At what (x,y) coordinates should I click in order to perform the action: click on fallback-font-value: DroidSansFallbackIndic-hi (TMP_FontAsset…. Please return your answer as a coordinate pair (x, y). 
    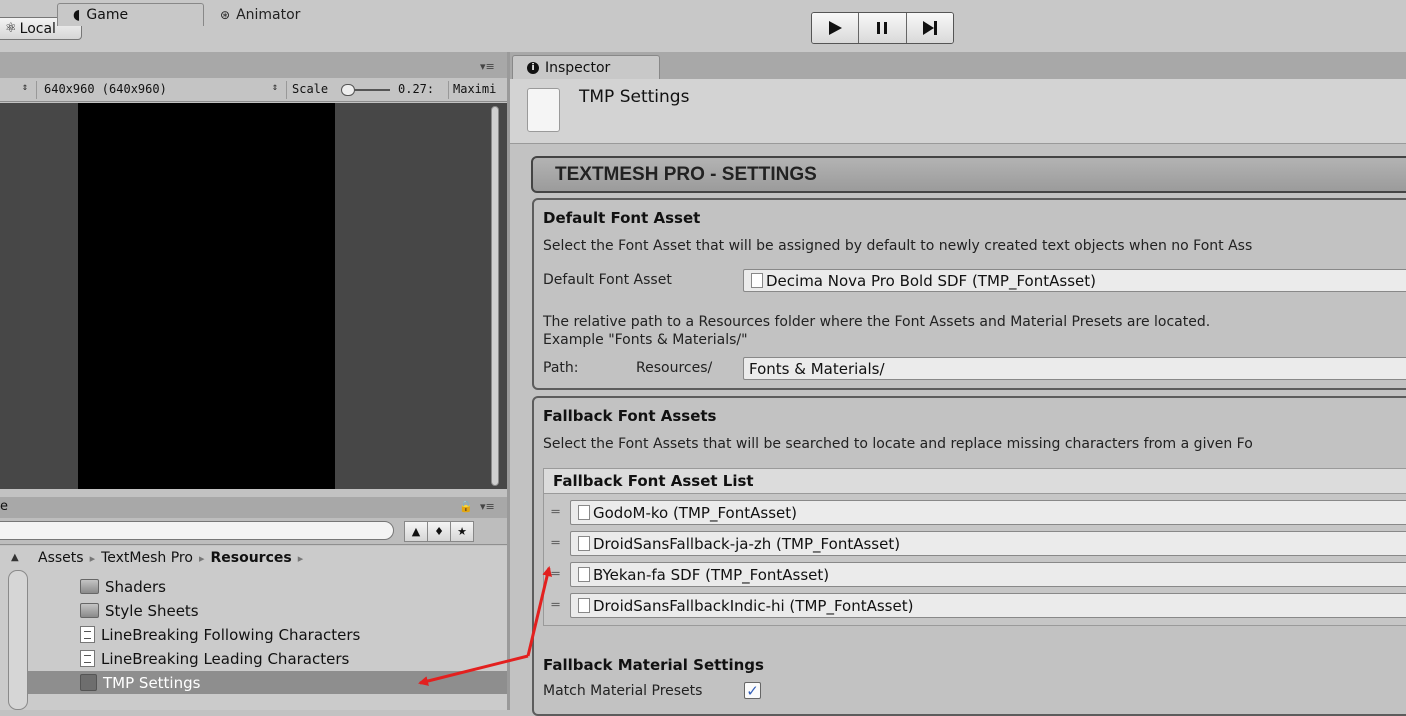
    Looking at the image, I should click on (753, 605).